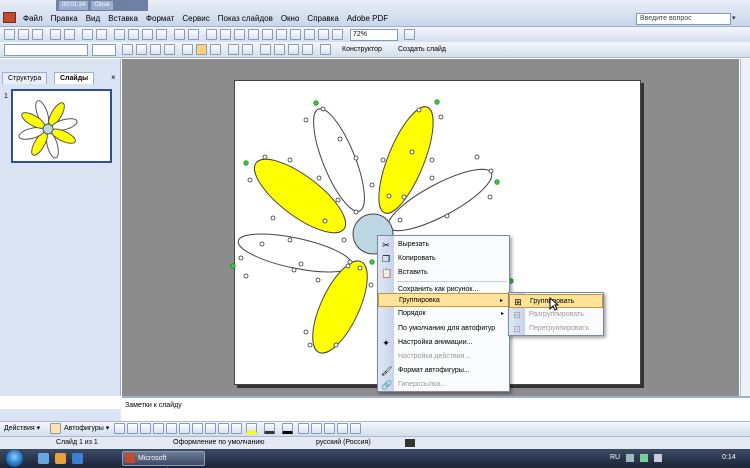  What do you see at coordinates (443, 245) in the screenshot?
I see `menu-item-cut: ✂ Вырезать` at bounding box center [443, 245].